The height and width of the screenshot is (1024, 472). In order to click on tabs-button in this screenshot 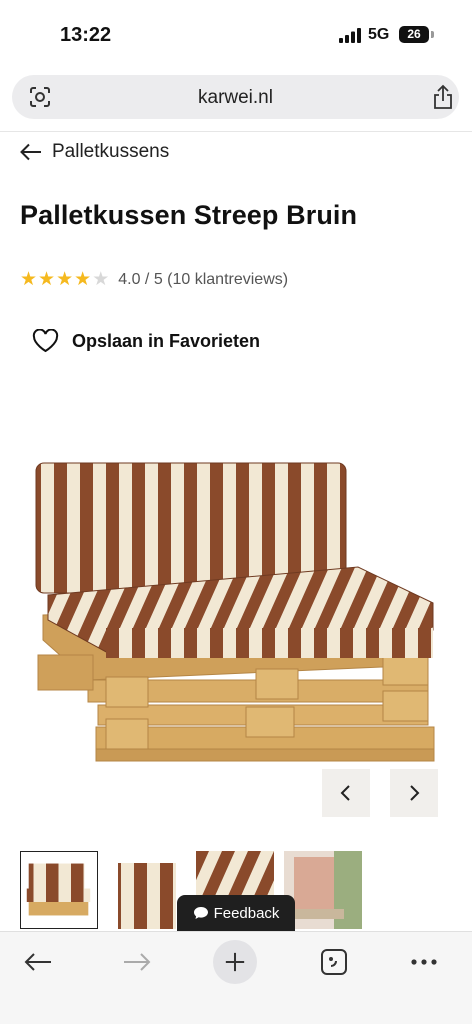, I will do `click(334, 962)`.